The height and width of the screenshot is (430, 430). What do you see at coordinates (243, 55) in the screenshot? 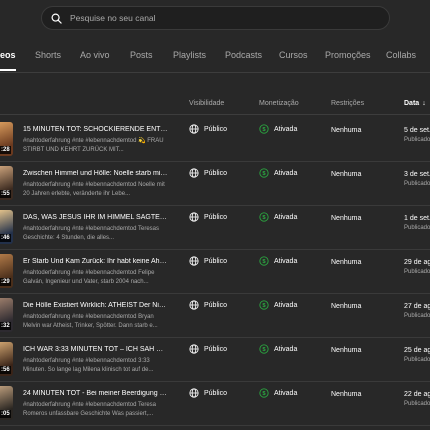
I see `tab-podcasts: Podcasts` at bounding box center [243, 55].